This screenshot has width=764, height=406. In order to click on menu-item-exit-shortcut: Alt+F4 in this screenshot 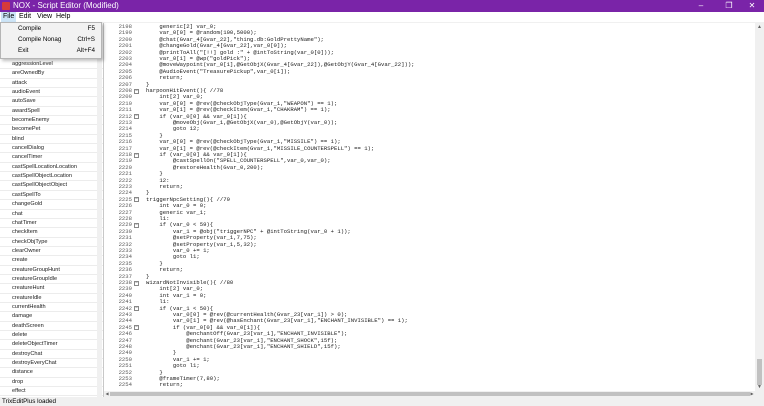, I will do `click(85, 50)`.